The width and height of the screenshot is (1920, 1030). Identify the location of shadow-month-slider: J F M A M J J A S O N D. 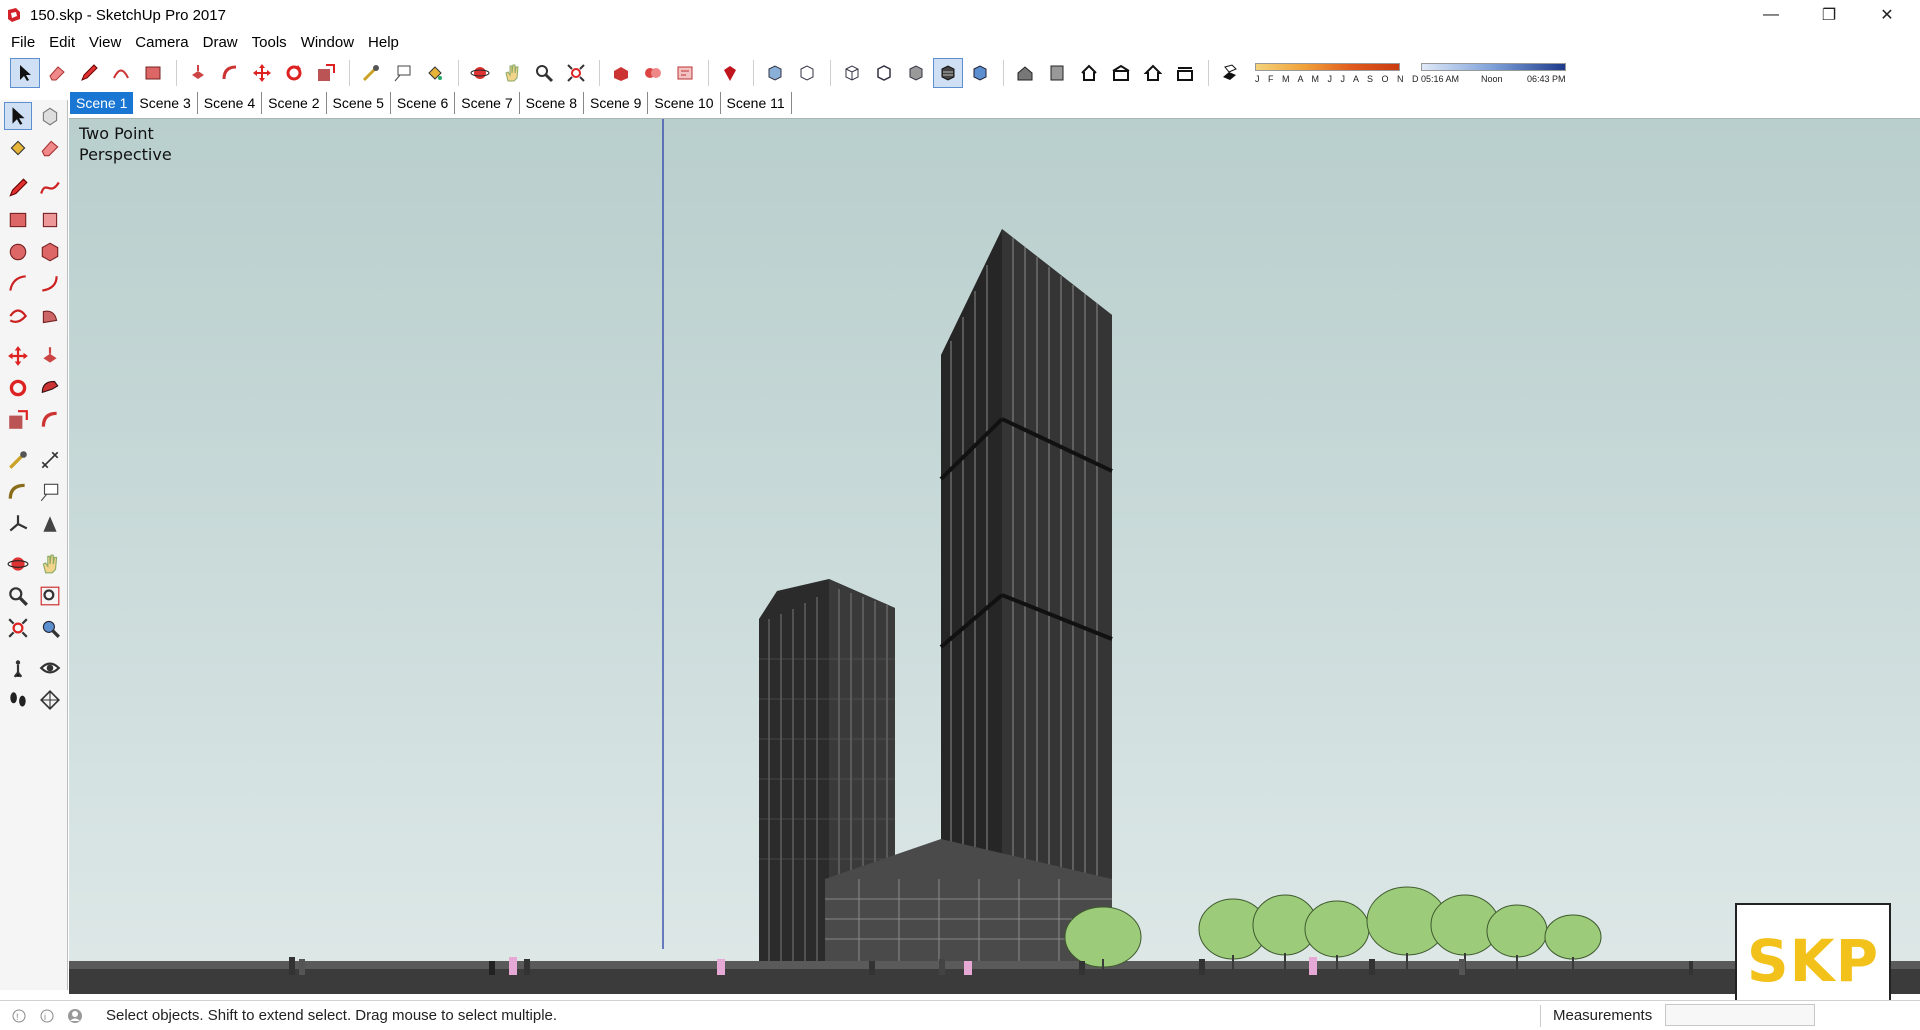
(1337, 73).